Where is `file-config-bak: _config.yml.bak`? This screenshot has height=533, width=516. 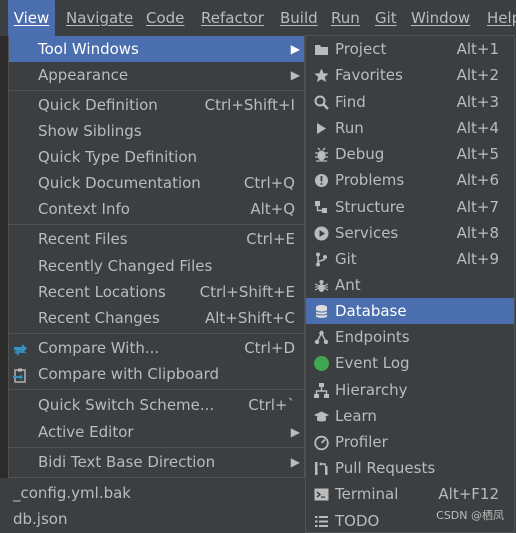 file-config-bak: _config.yml.bak is located at coordinates (72, 493).